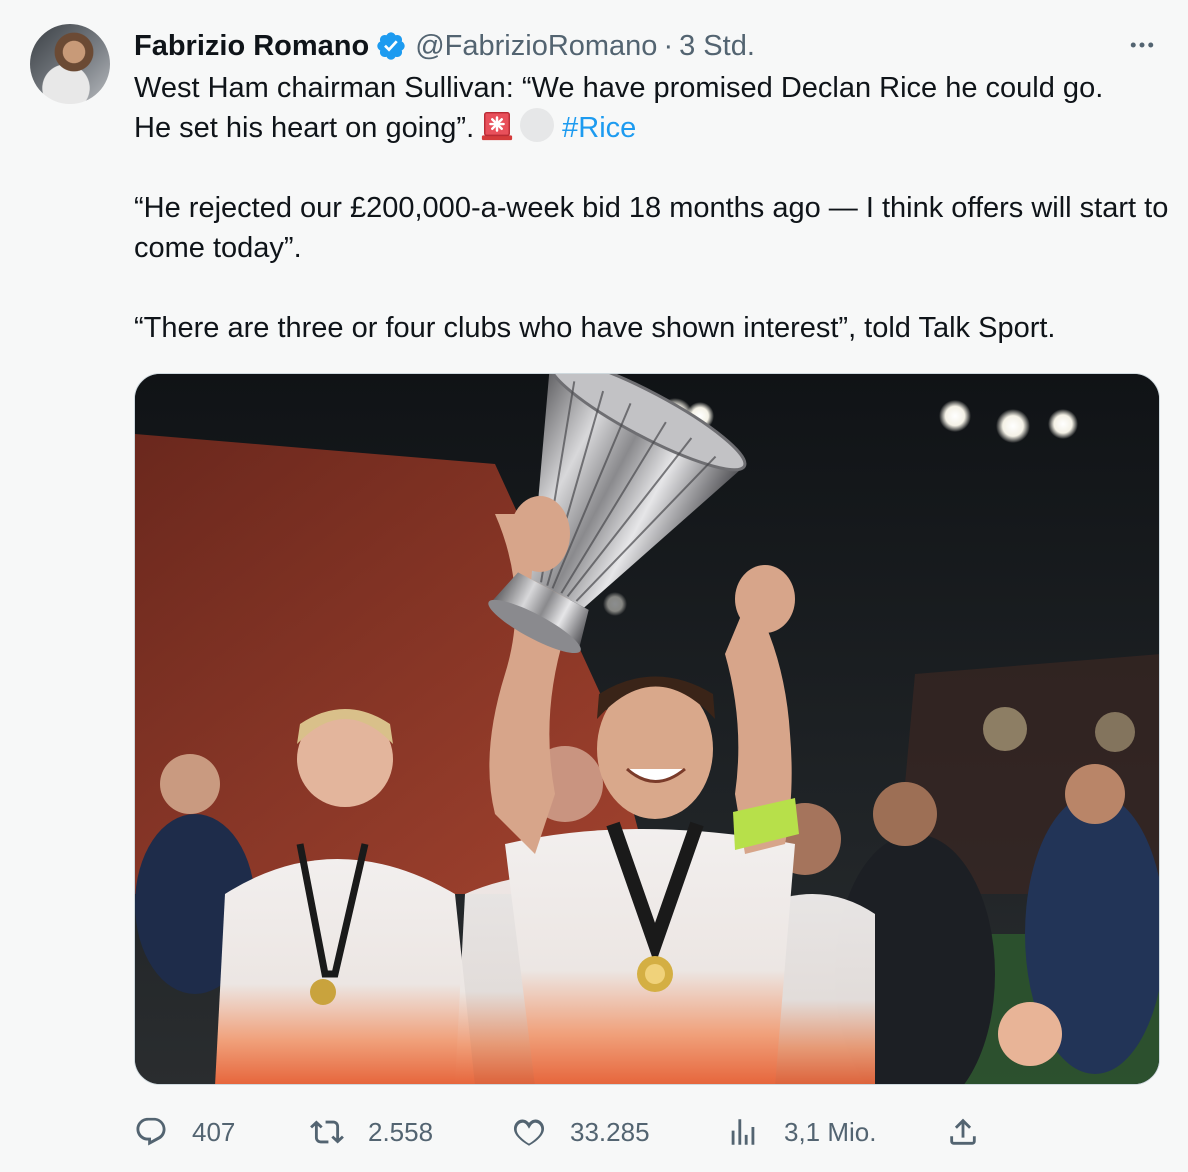  Describe the element at coordinates (70, 64) in the screenshot. I see `author-avatar` at that location.